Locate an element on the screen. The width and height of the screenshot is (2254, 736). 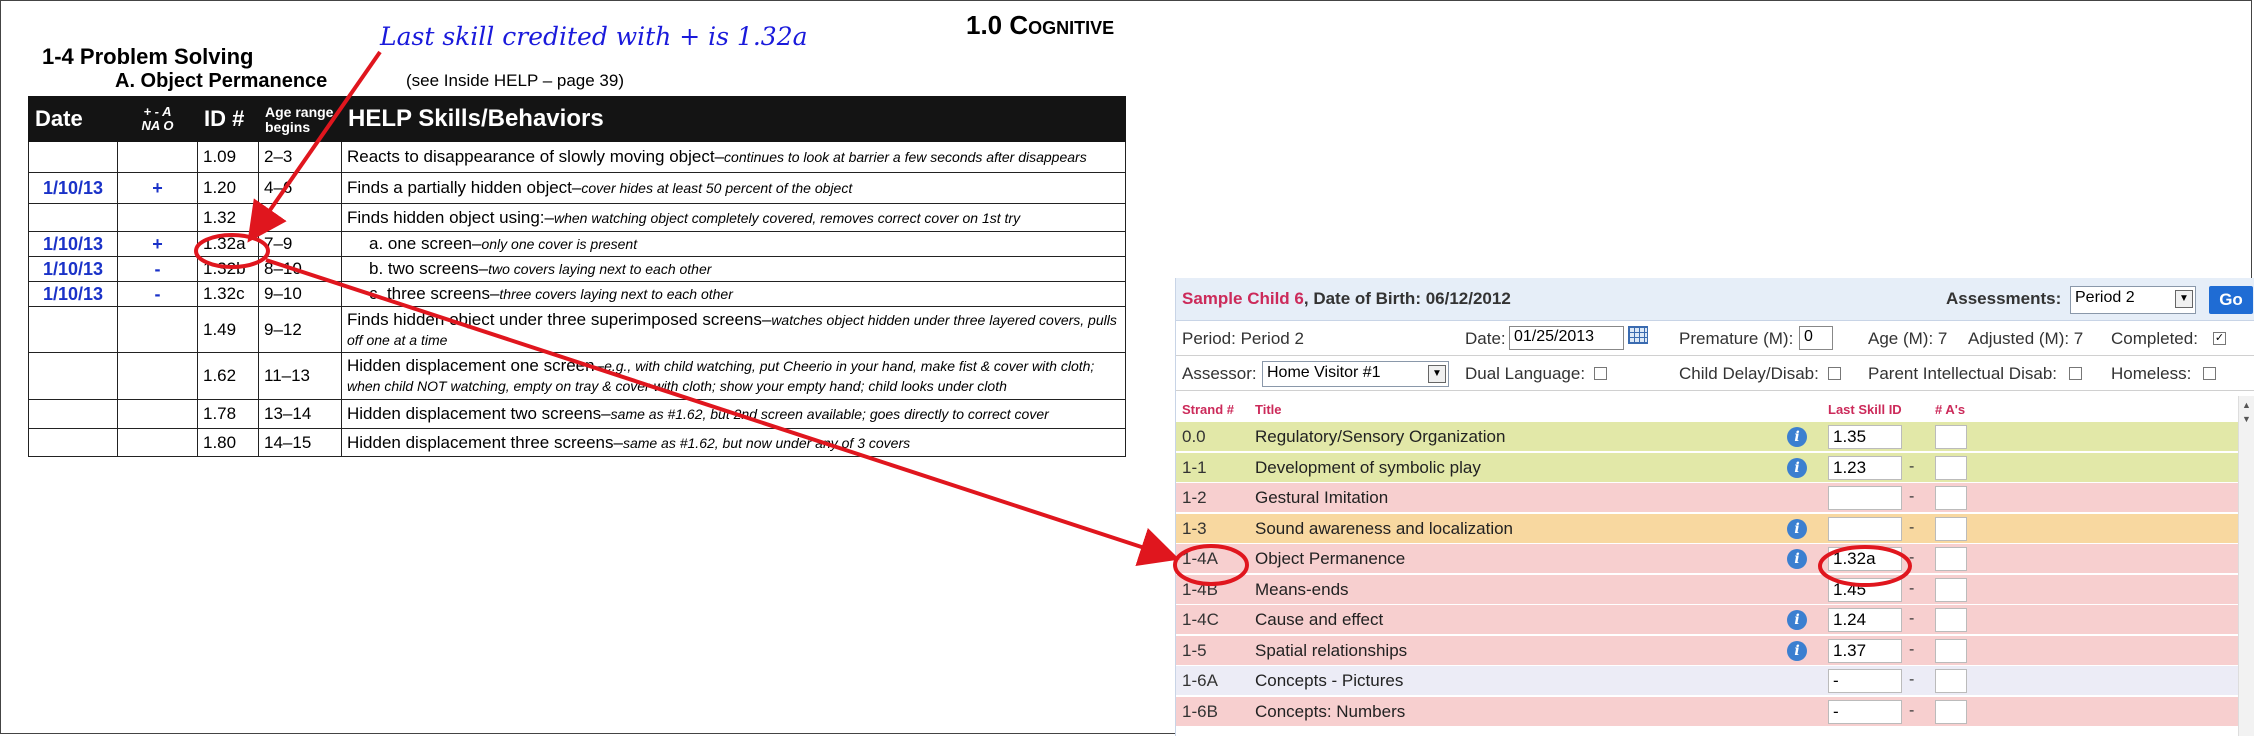
skill-highlight-circle is located at coordinates (1865, 566).